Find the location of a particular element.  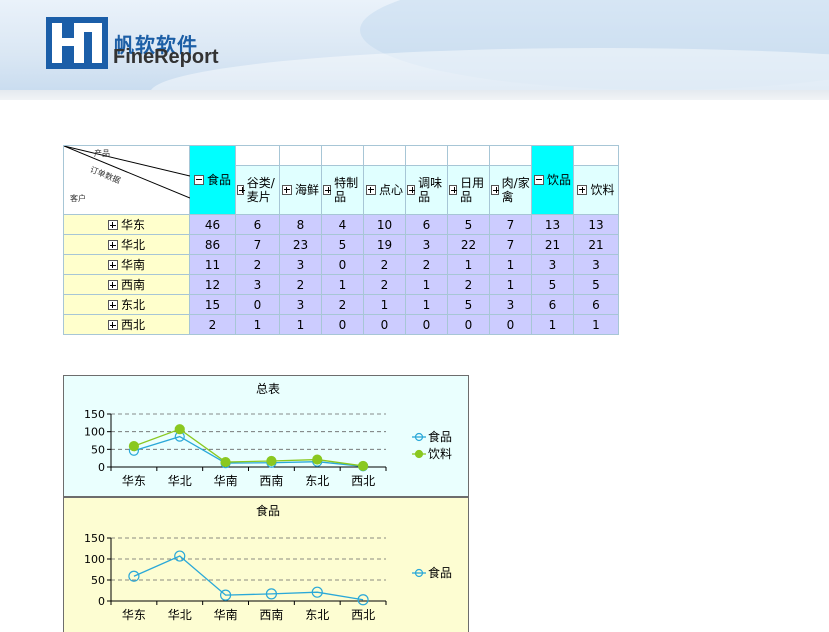

data-cell: 86 is located at coordinates (212, 244).